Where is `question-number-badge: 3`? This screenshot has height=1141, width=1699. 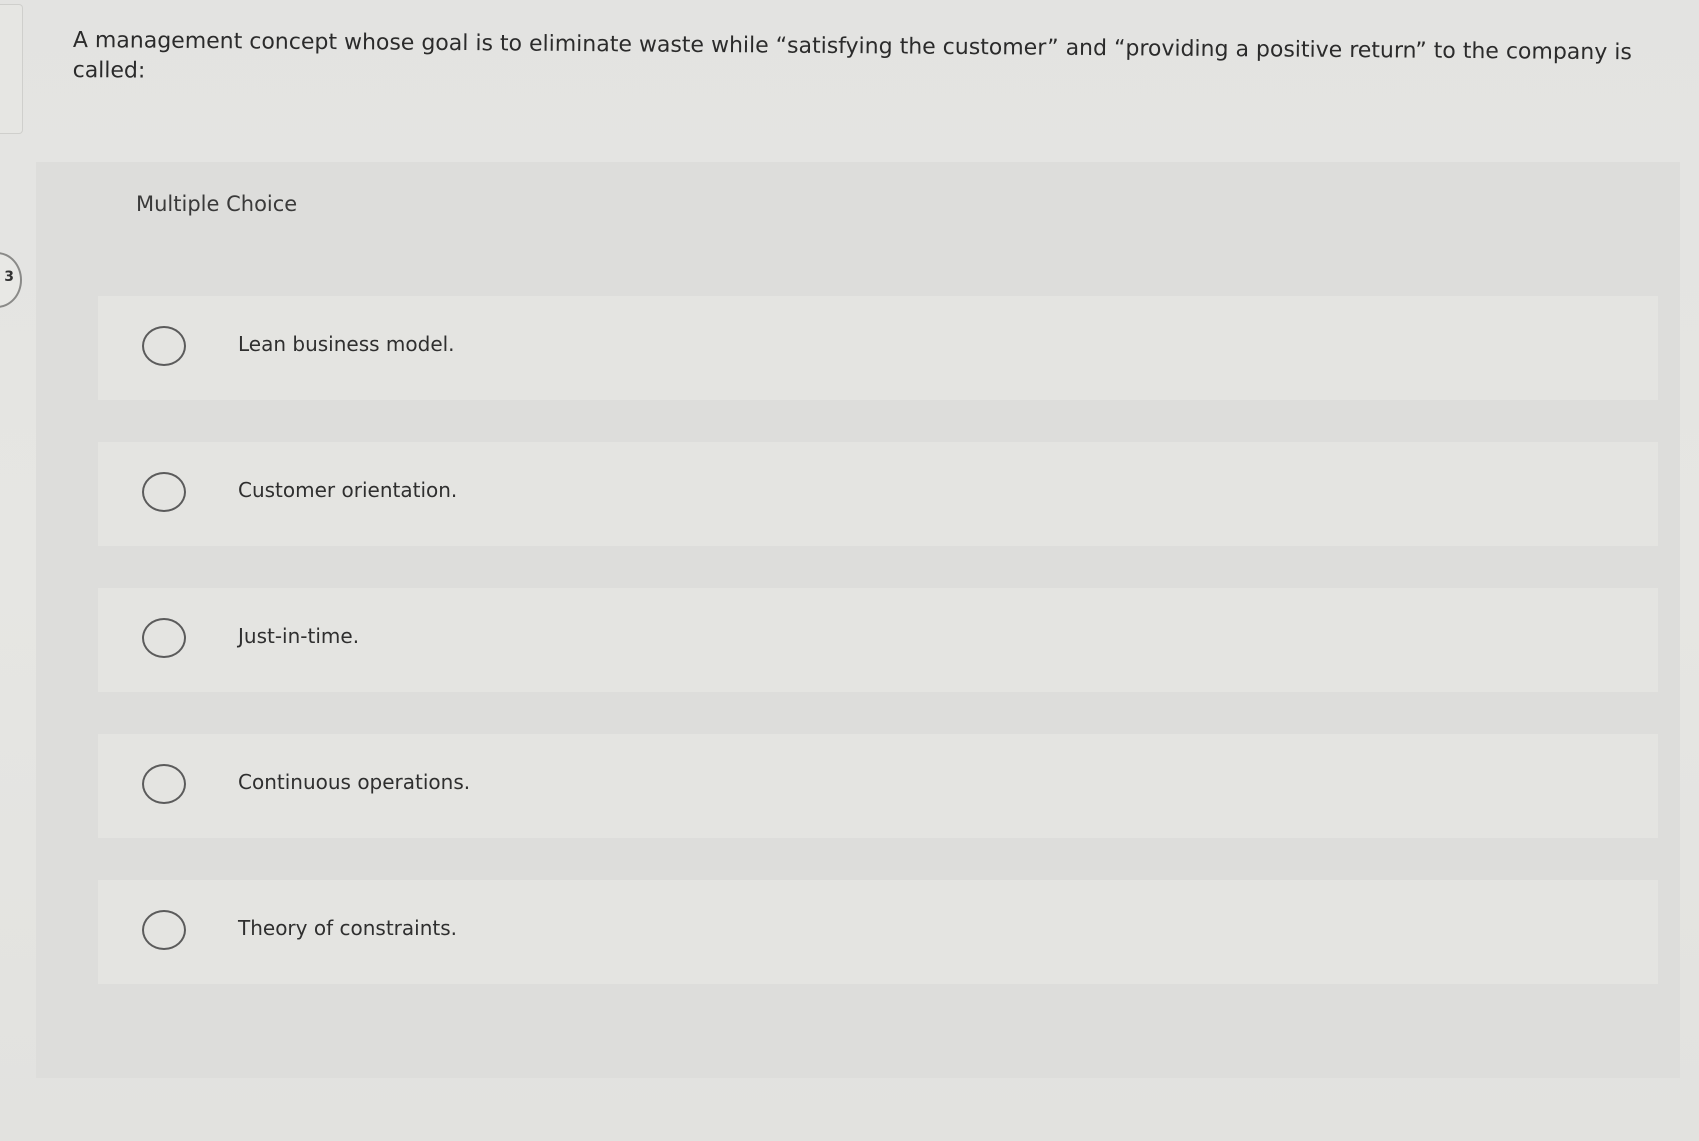 question-number-badge: 3 is located at coordinates (11, 280).